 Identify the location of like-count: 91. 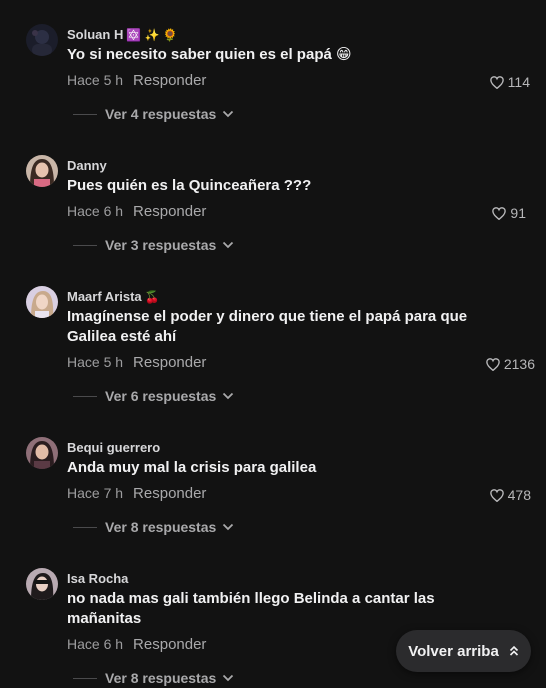
(518, 213).